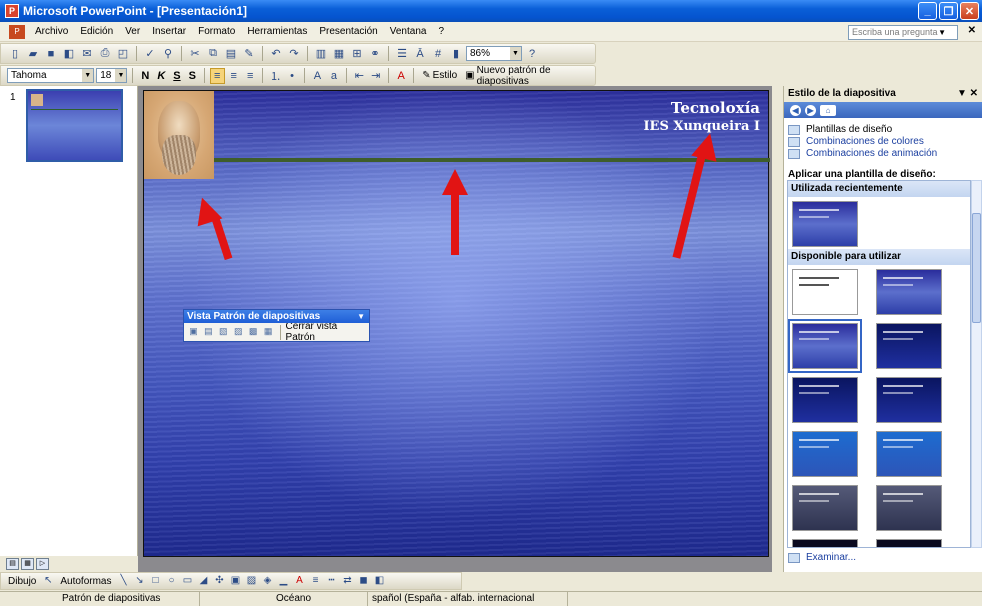 This screenshot has height=606, width=982. I want to click on home-icon: ⌂, so click(828, 110).